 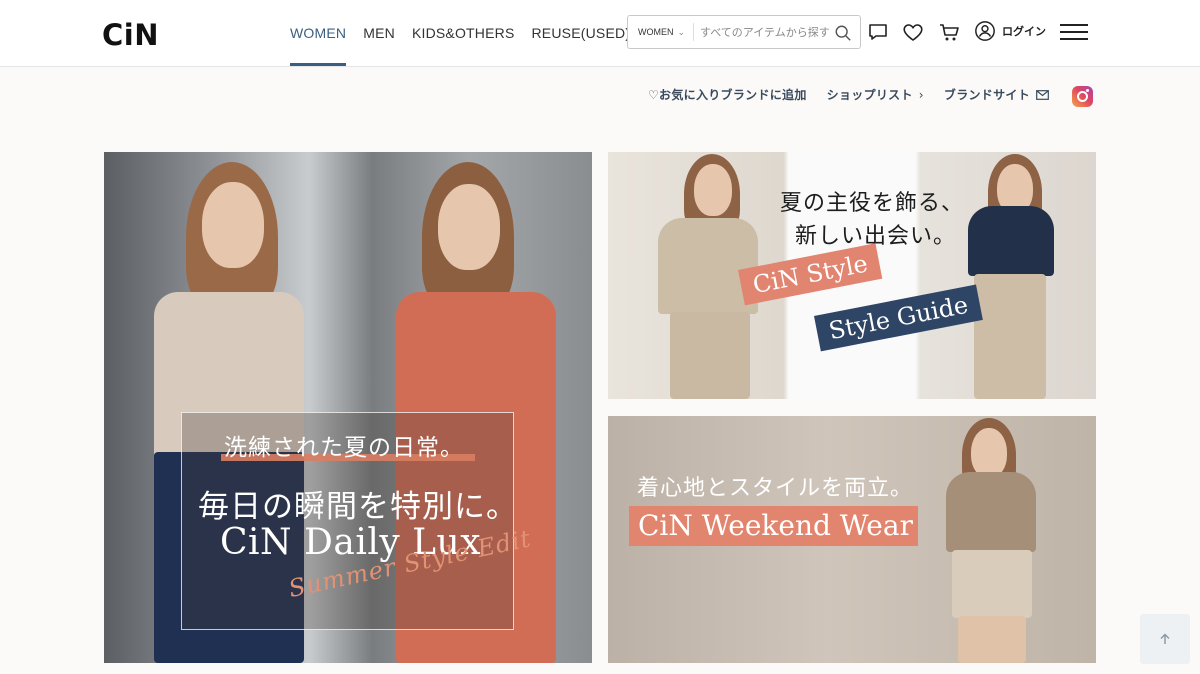 I want to click on nav-reuse: REUSE(USED), so click(x=581, y=33).